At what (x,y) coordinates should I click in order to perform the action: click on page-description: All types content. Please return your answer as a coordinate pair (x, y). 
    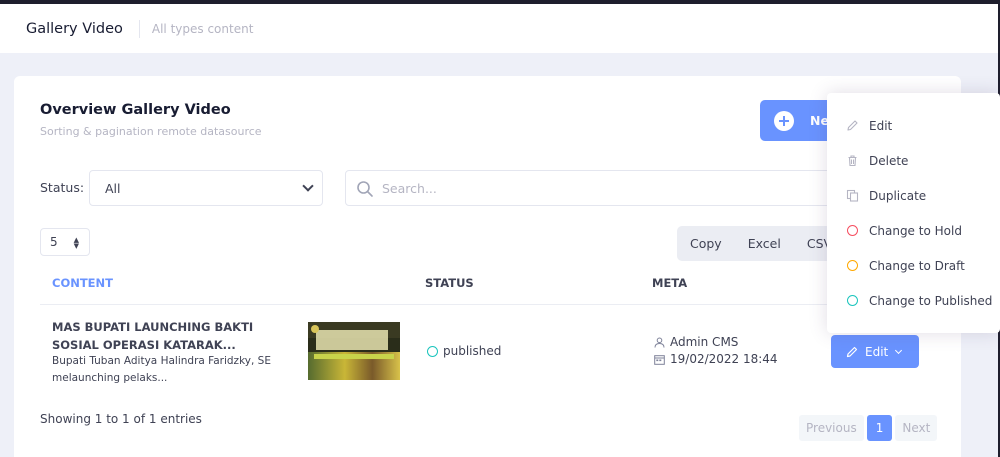
    Looking at the image, I should click on (202, 28).